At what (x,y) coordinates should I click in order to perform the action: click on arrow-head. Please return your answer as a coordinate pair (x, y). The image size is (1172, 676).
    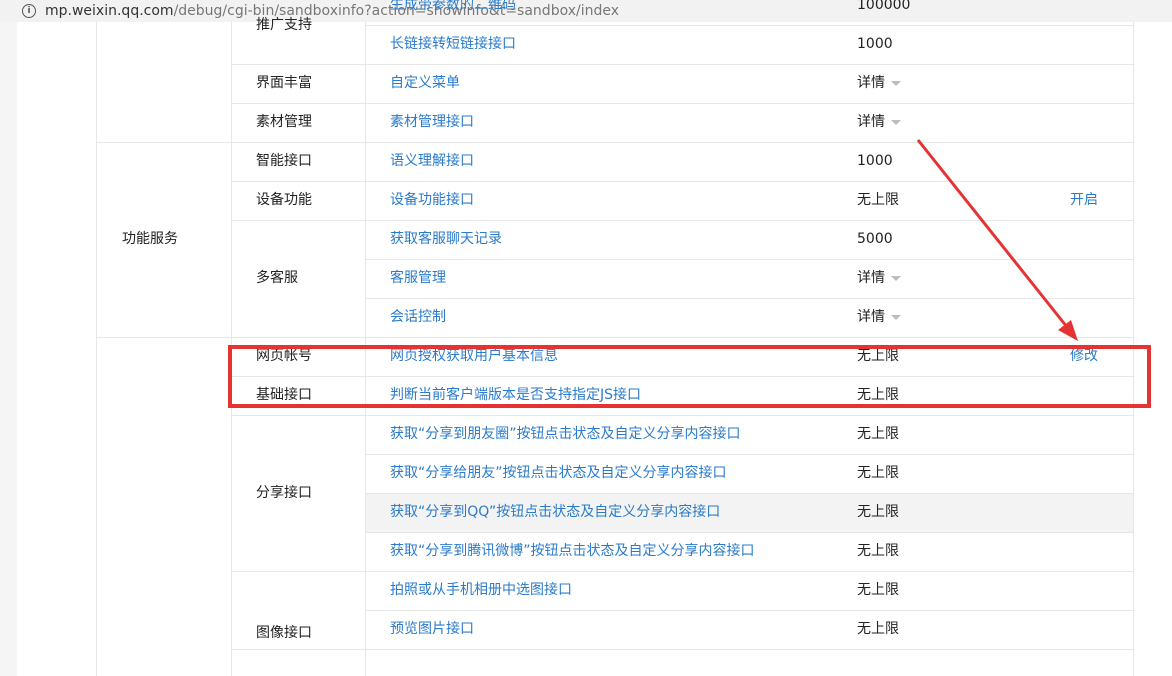
    Looking at the image, I should click on (1068, 330).